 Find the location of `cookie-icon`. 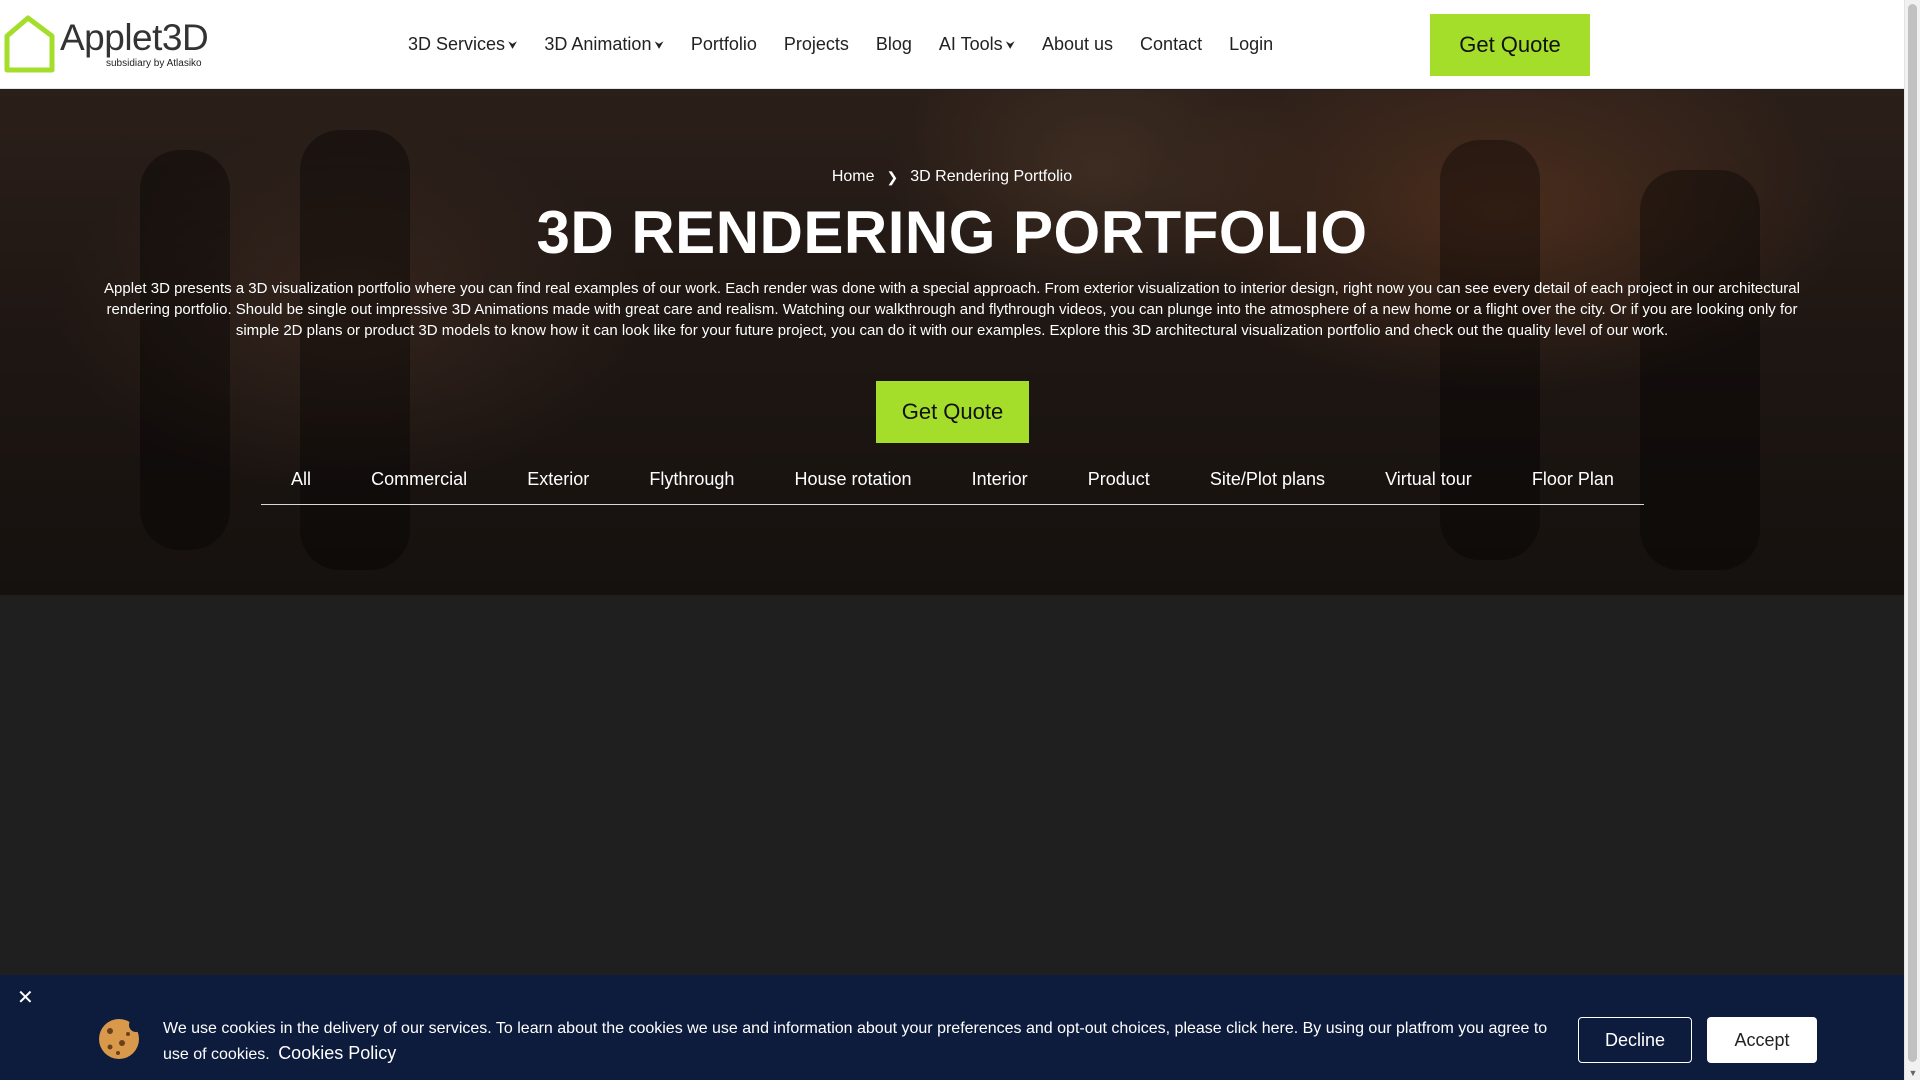

cookie-icon is located at coordinates (120, 1038).